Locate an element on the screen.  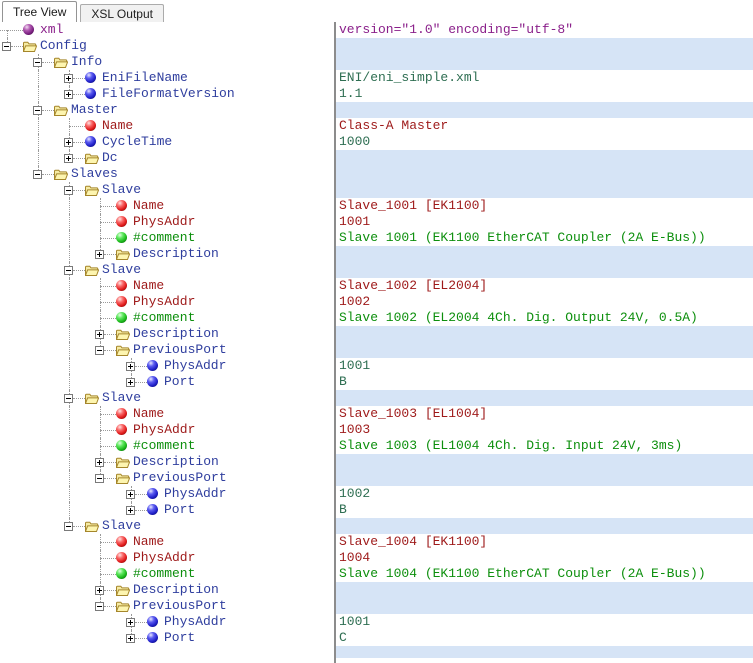
tree-node-fileformatversion-row: FileFormatVersion is located at coordinates (167, 94).